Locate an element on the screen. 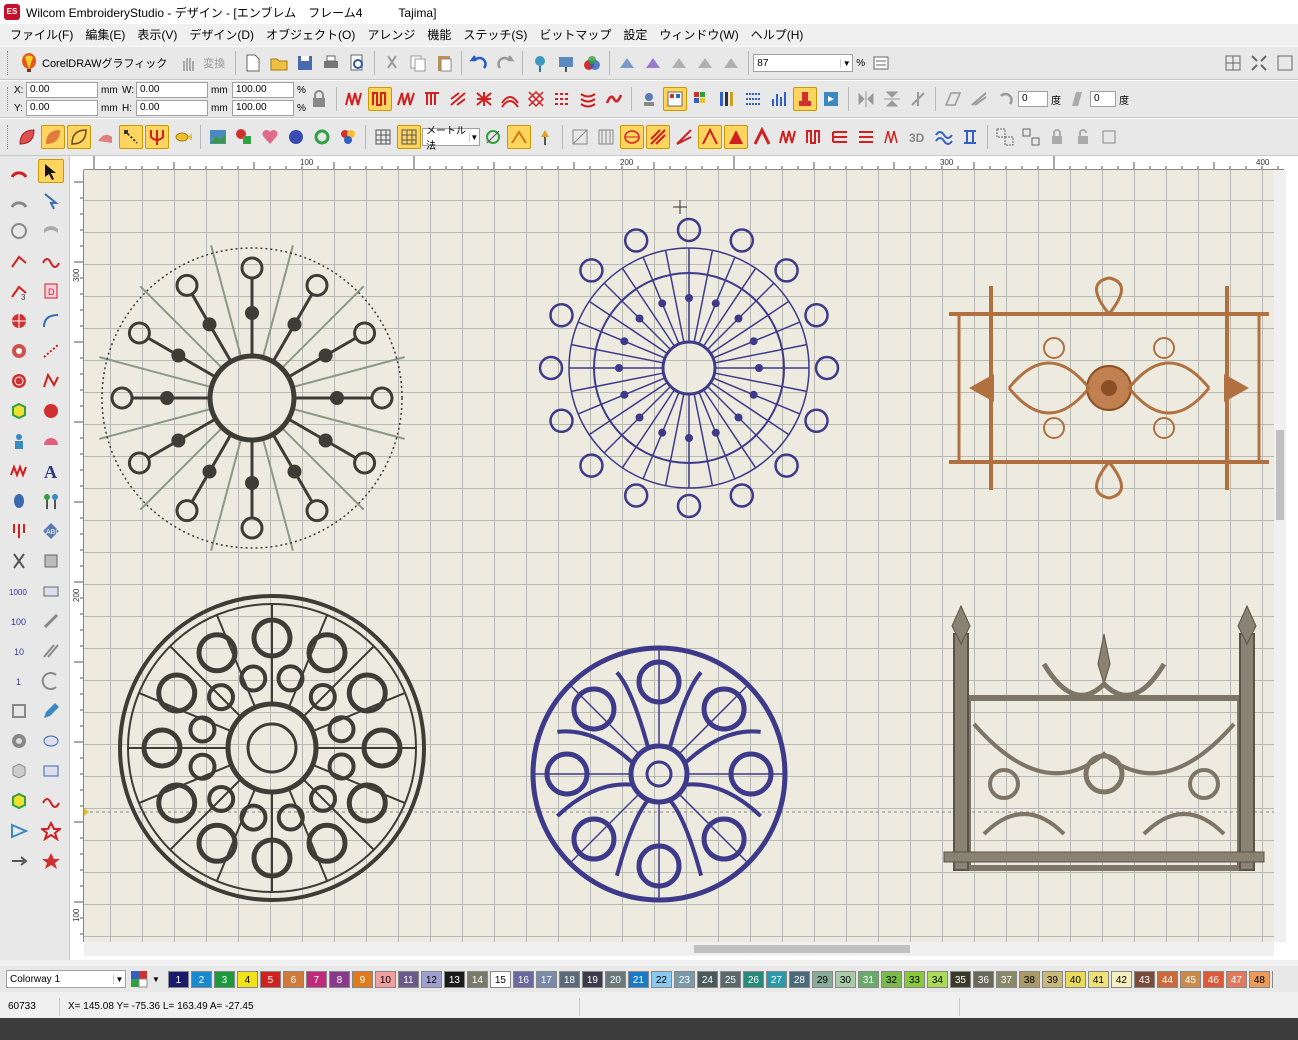 The height and width of the screenshot is (1040, 1298). measure-select: メートル法 ▼ is located at coordinates (451, 139).